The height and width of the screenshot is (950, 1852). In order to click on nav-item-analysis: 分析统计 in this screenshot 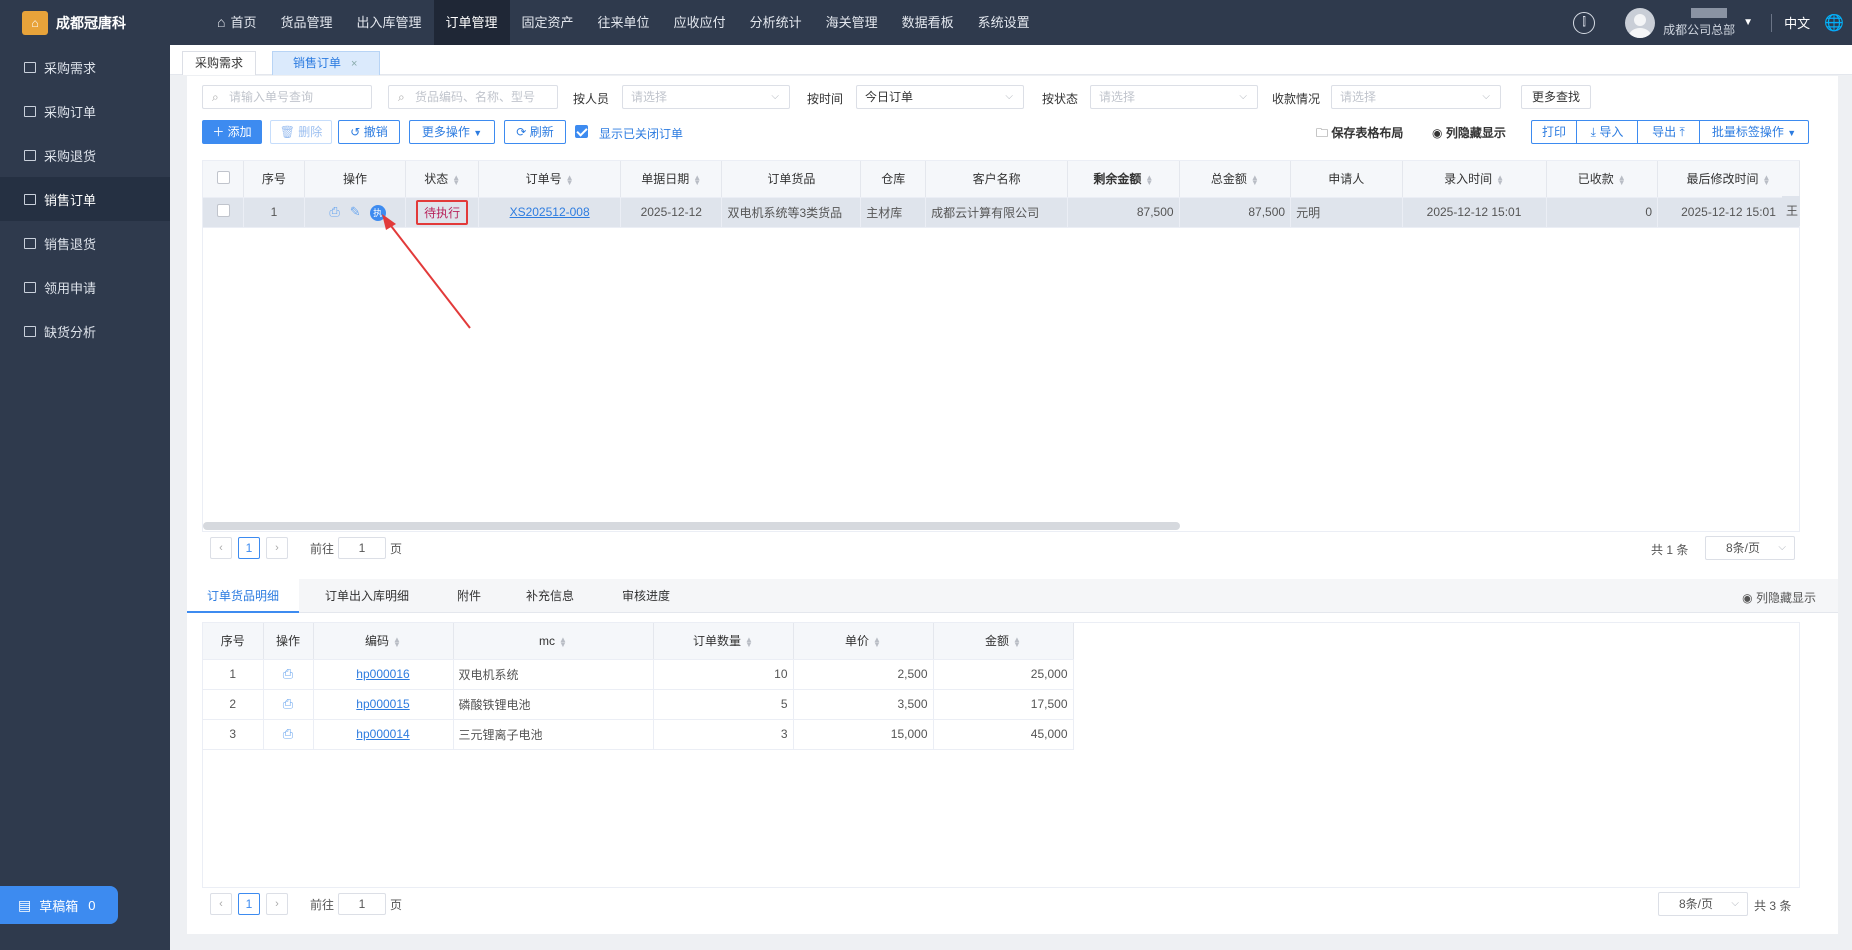, I will do `click(776, 22)`.